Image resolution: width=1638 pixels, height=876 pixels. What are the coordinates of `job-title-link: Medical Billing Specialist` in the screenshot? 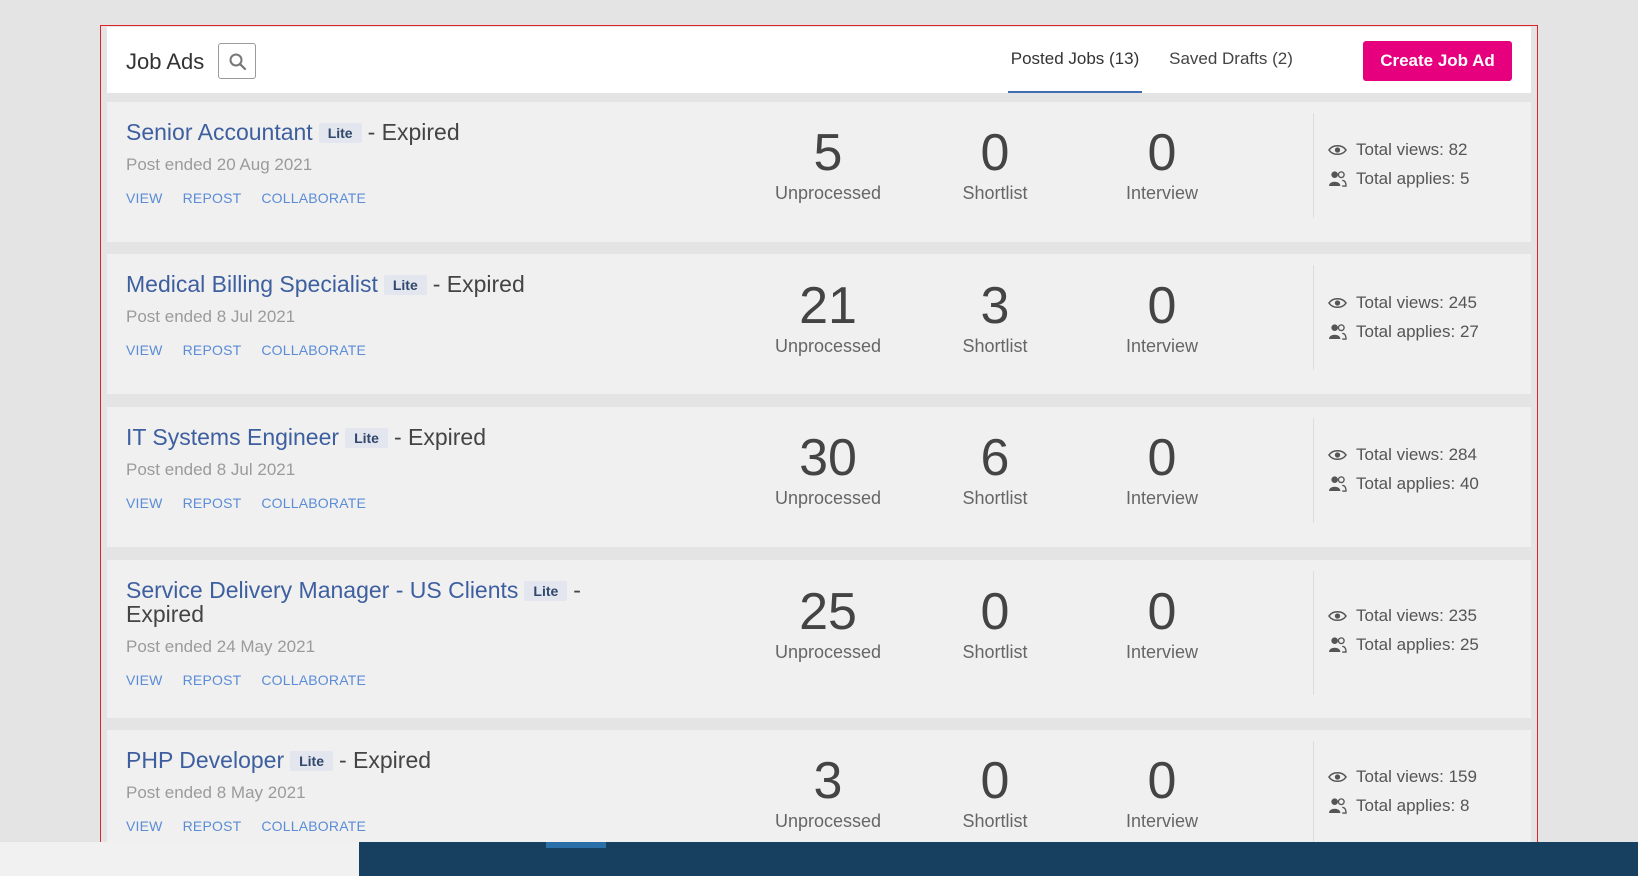 It's located at (252, 284).